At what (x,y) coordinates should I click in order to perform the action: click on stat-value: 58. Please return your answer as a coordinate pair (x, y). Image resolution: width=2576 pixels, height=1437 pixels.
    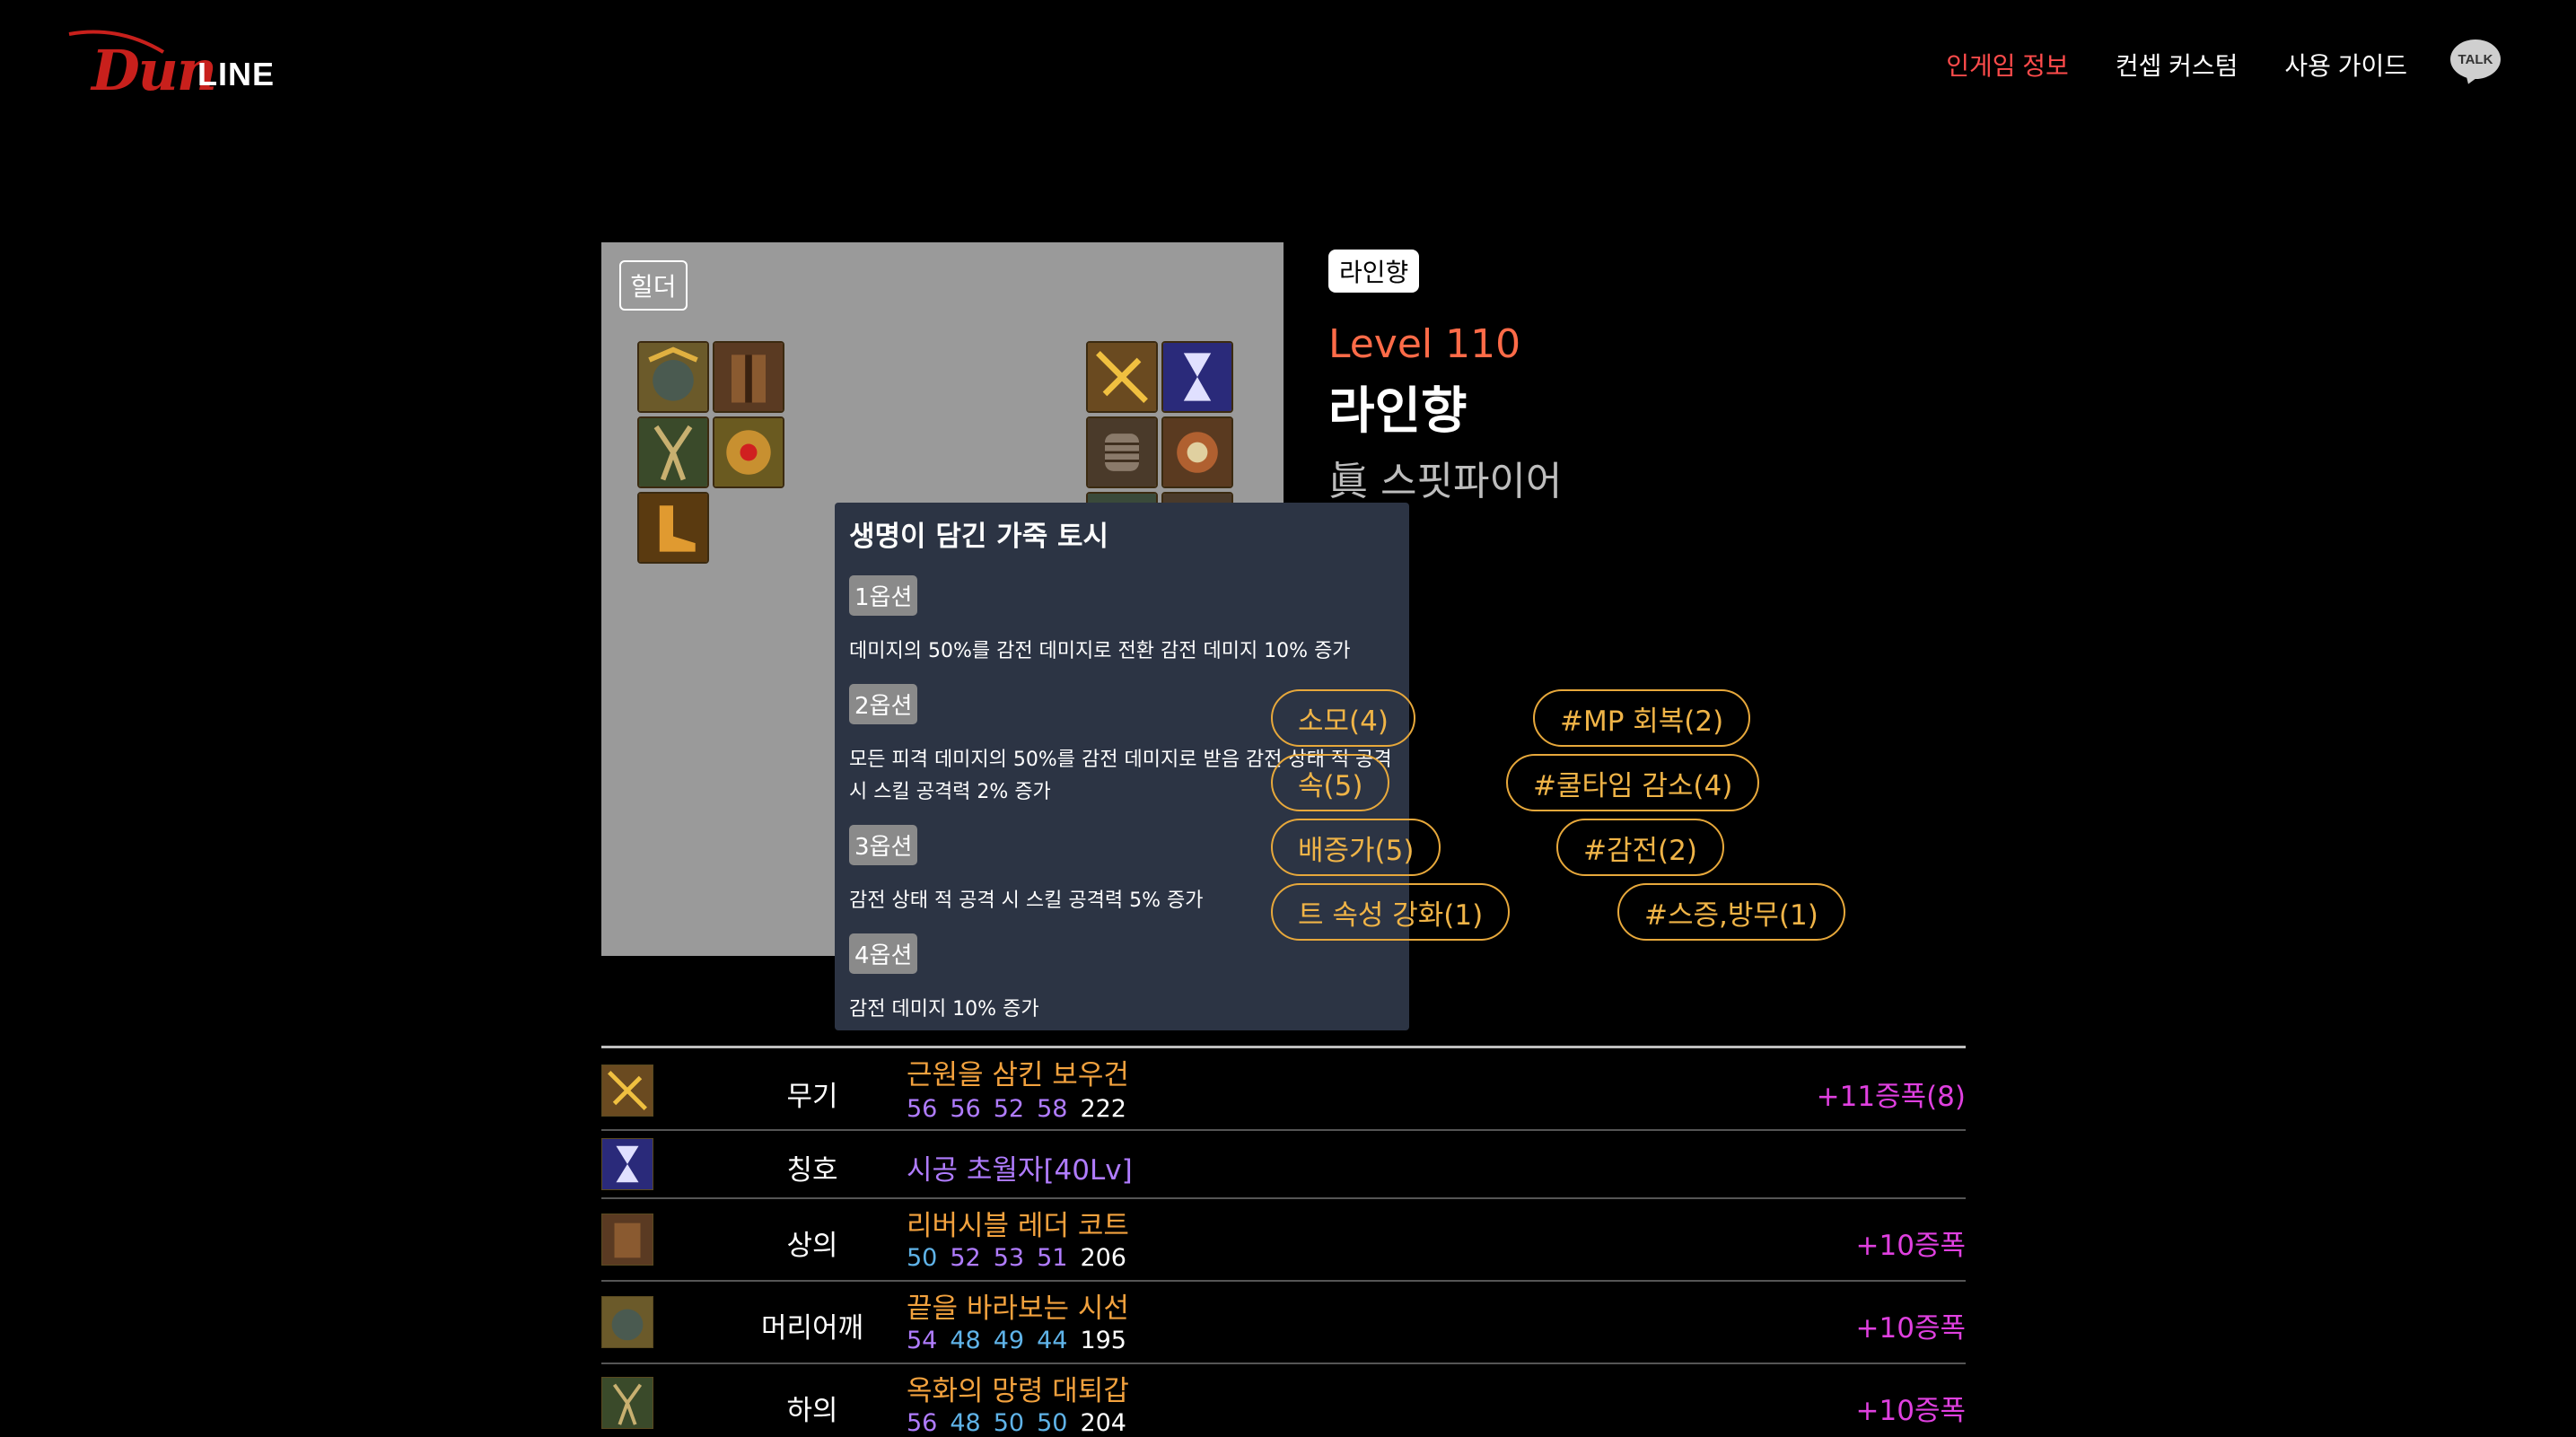
    Looking at the image, I should click on (1052, 1109).